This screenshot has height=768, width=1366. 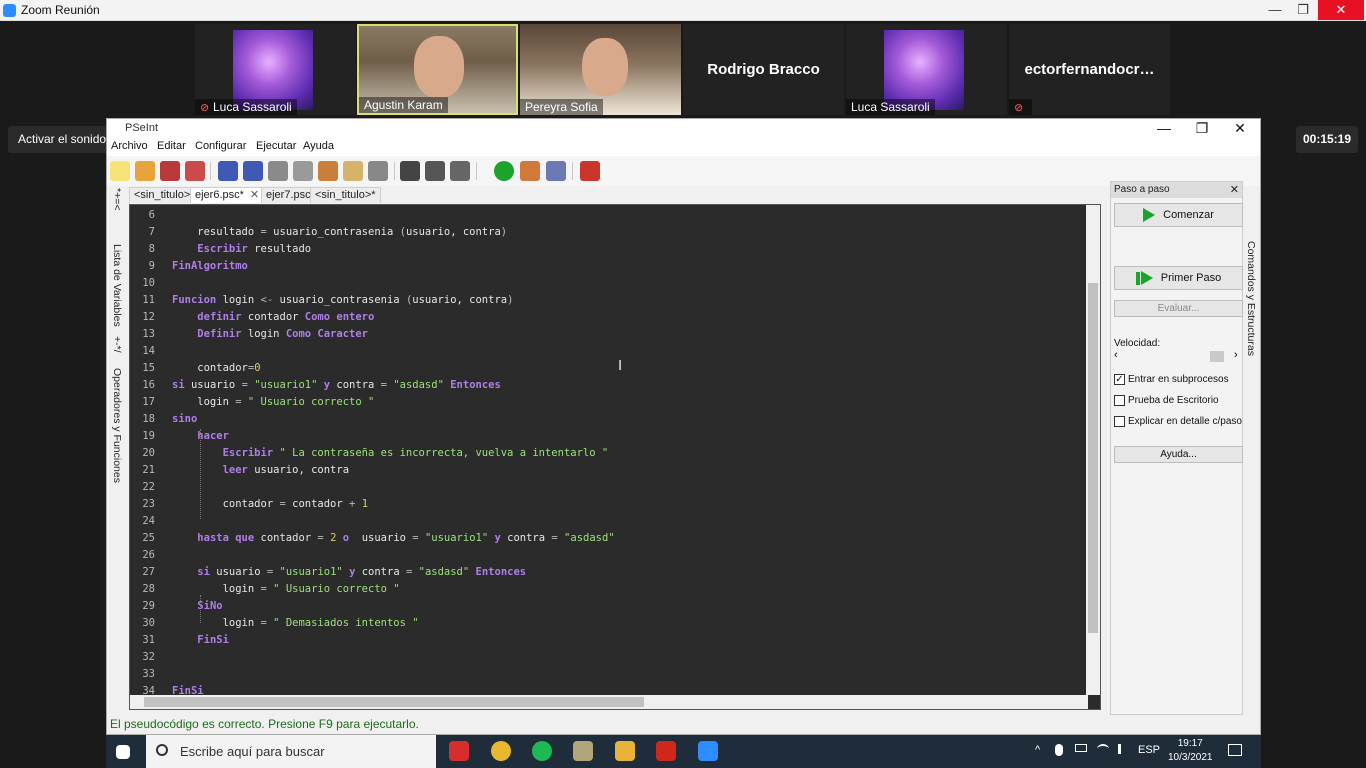 What do you see at coordinates (1178, 215) in the screenshot?
I see `start-button: Comenzar` at bounding box center [1178, 215].